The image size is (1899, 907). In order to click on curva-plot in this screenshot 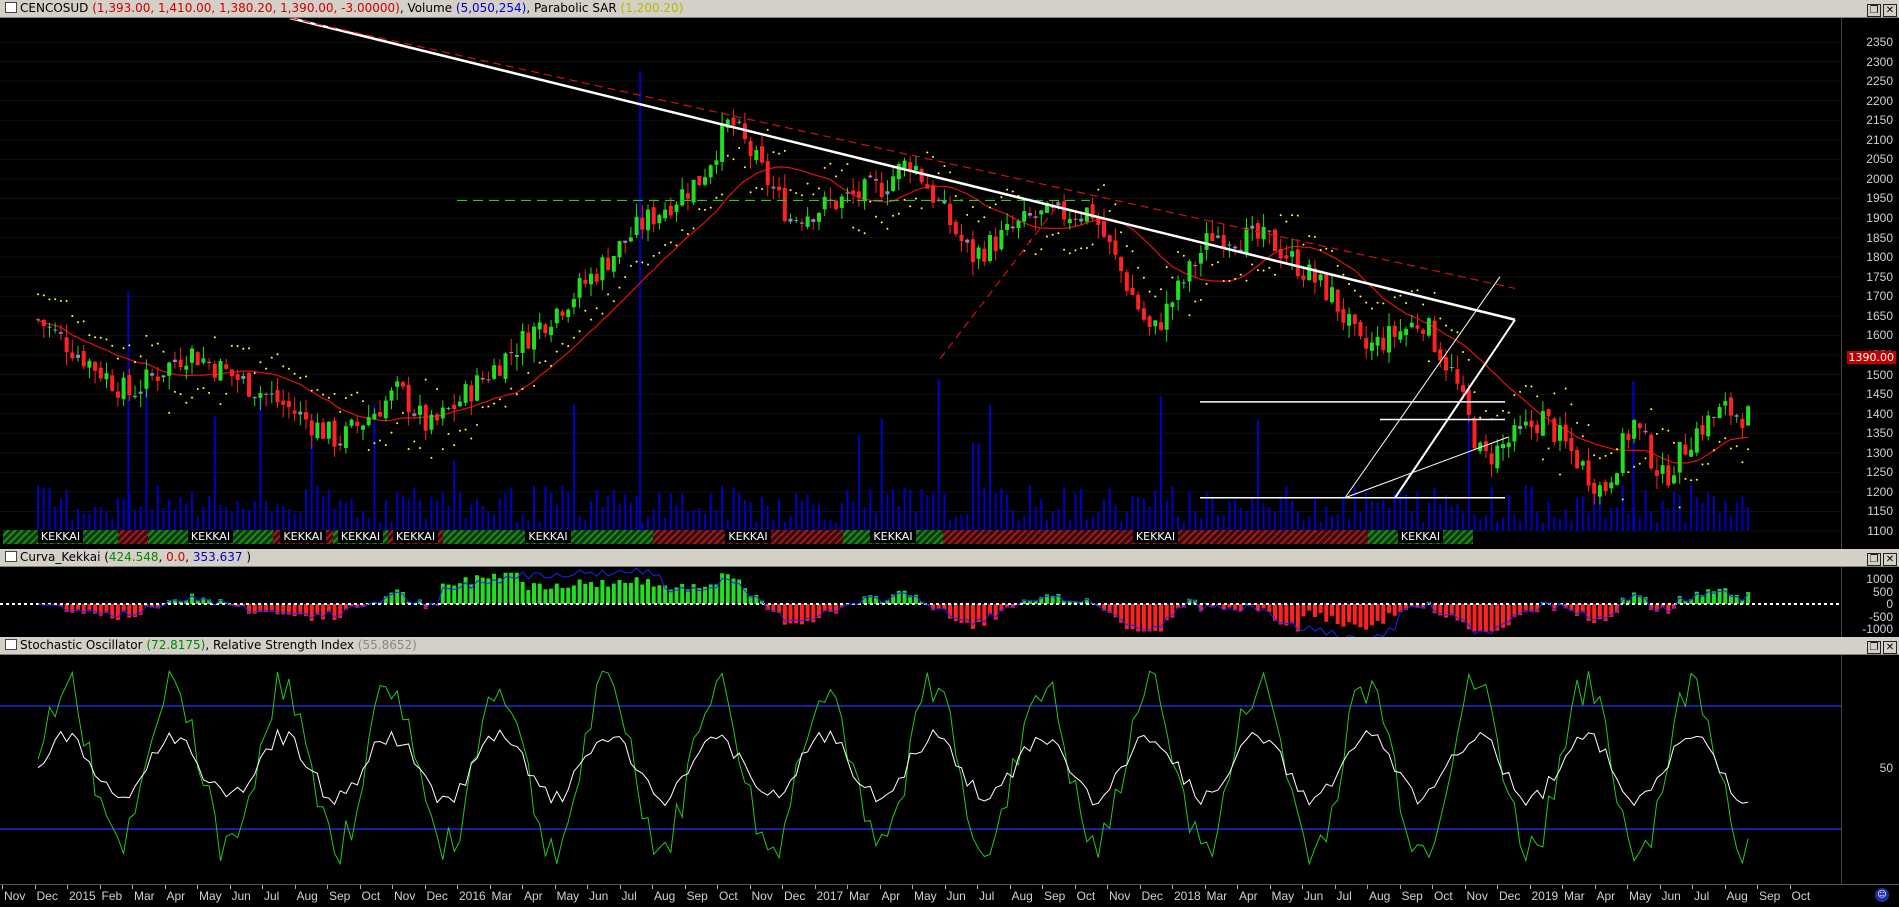, I will do `click(920, 602)`.